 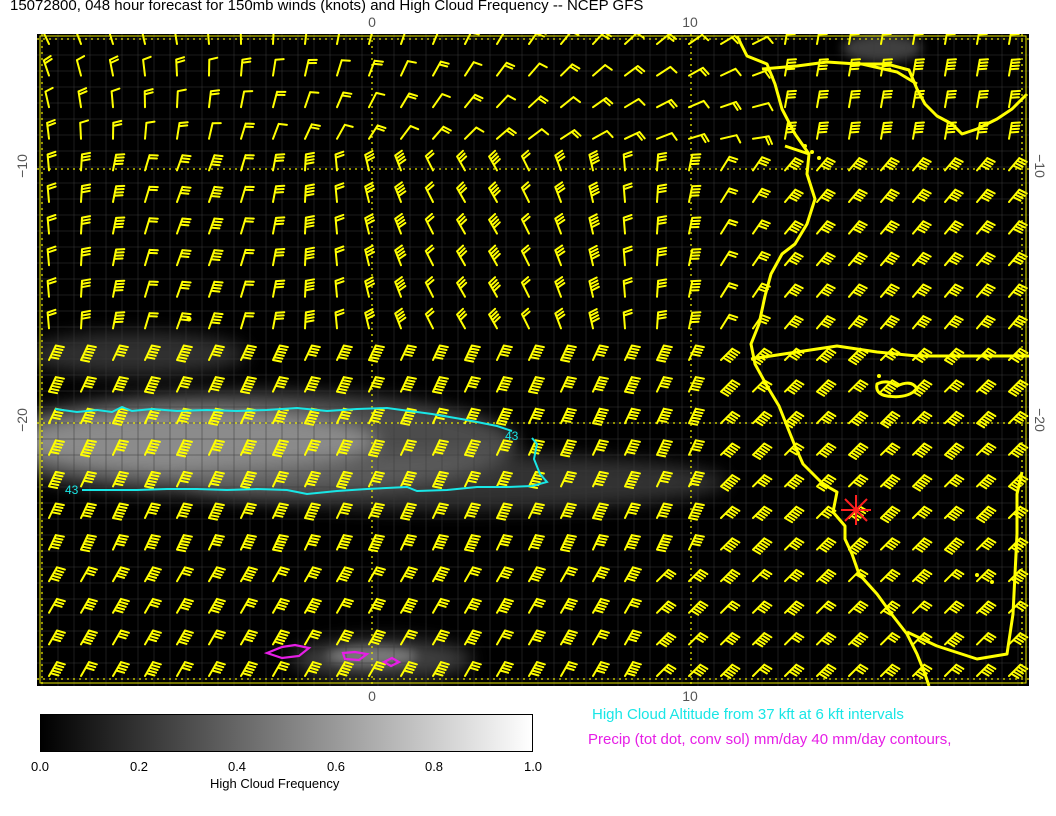 I want to click on contour-label-43-a: 43, so click(x=512, y=436).